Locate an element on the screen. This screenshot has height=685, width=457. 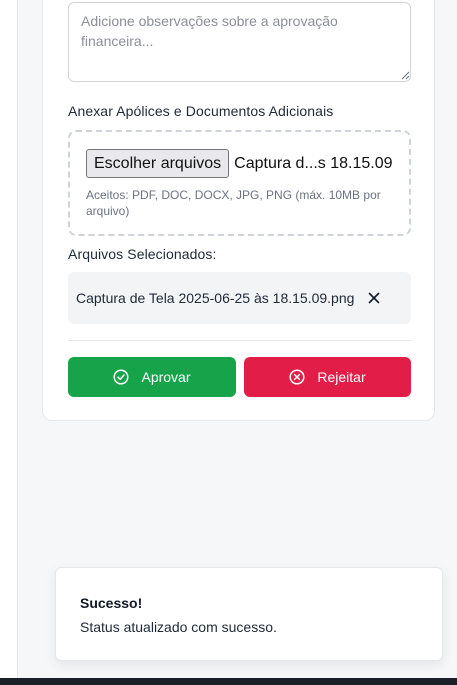
reject-button: Rejeitar is located at coordinates (327, 377).